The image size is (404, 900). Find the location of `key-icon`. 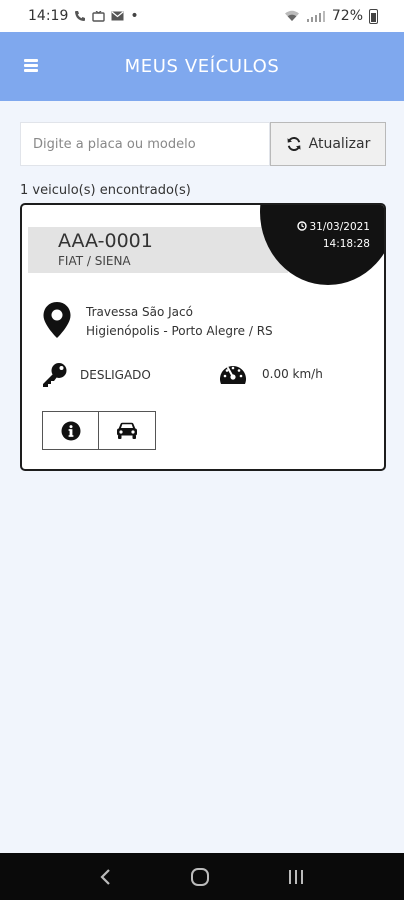

key-icon is located at coordinates (55, 375).